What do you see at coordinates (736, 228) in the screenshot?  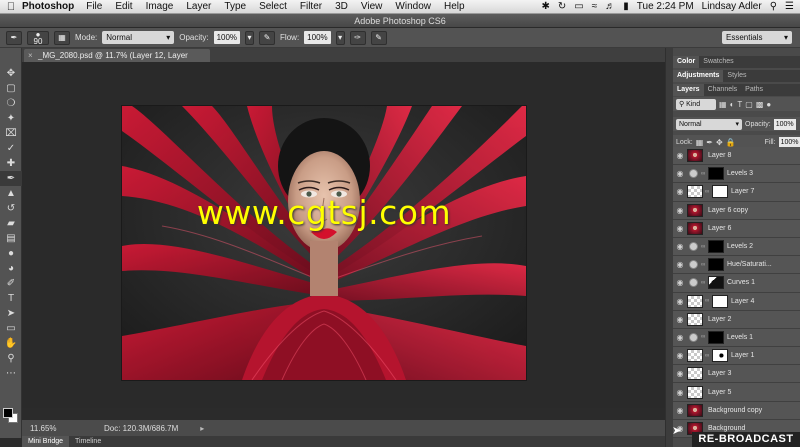 I see `layer-row: ◉ Layer 6` at bounding box center [736, 228].